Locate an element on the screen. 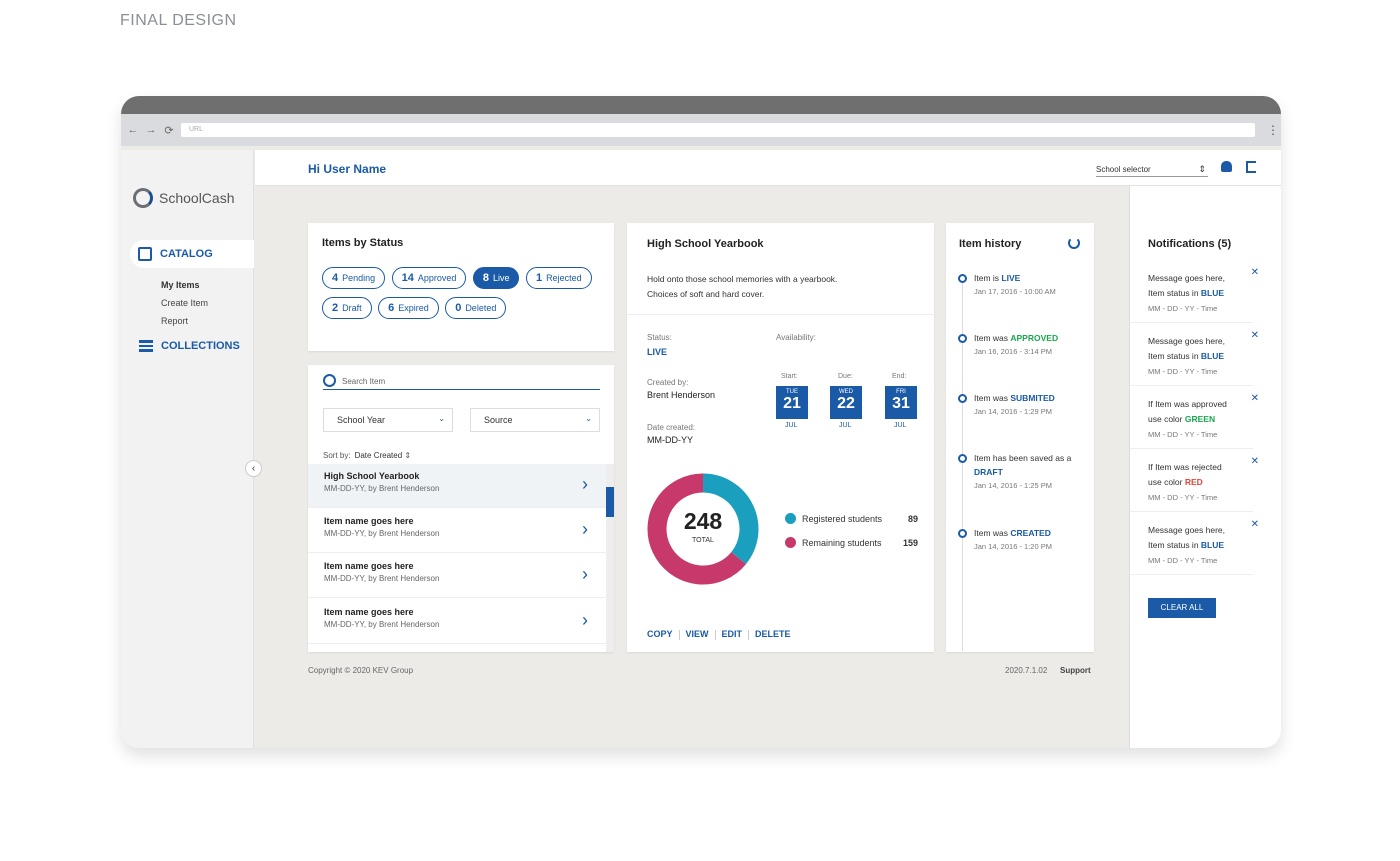 The width and height of the screenshot is (1400, 861). separator is located at coordinates (679, 635).